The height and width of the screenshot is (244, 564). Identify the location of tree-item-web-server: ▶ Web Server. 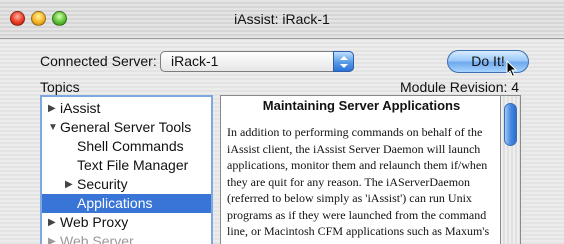
(126, 238).